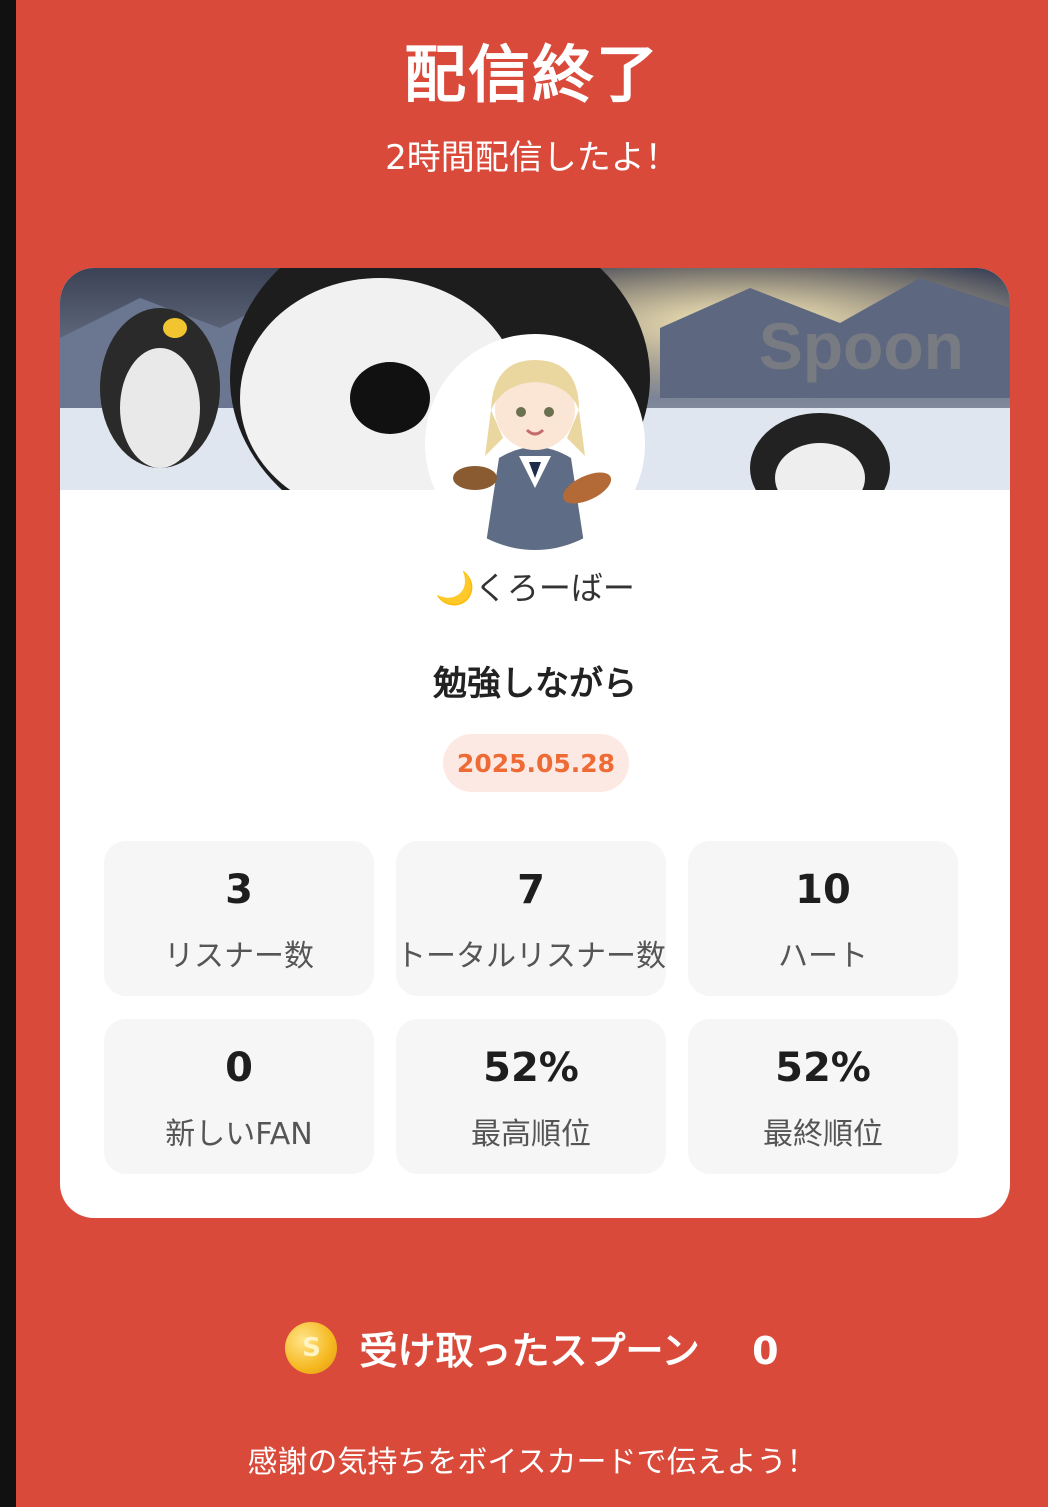 The image size is (1048, 1507). Describe the element at coordinates (532, 1462) in the screenshot. I see `voice-card-message: 感謝の気持ちをボイスカードで伝えよう！` at that location.